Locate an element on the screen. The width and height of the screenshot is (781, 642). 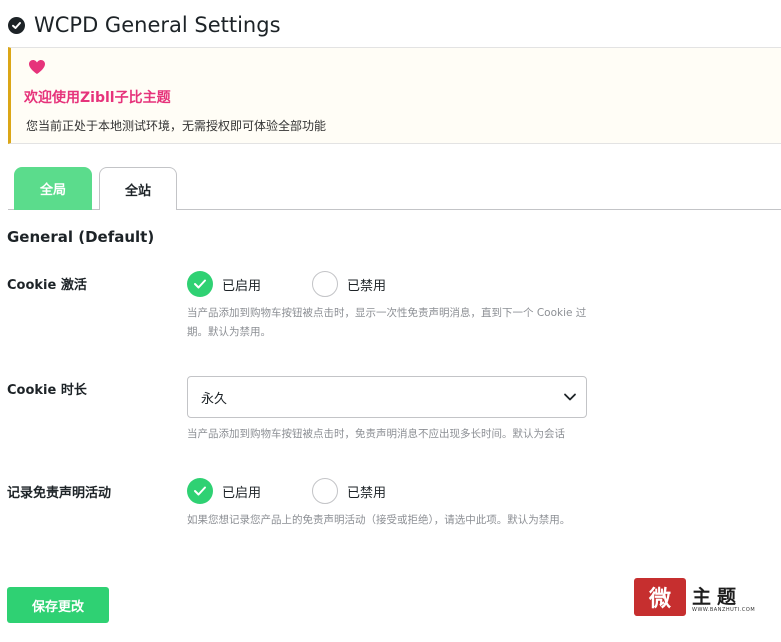
cookie-activation-enabled-radio is located at coordinates (200, 284).